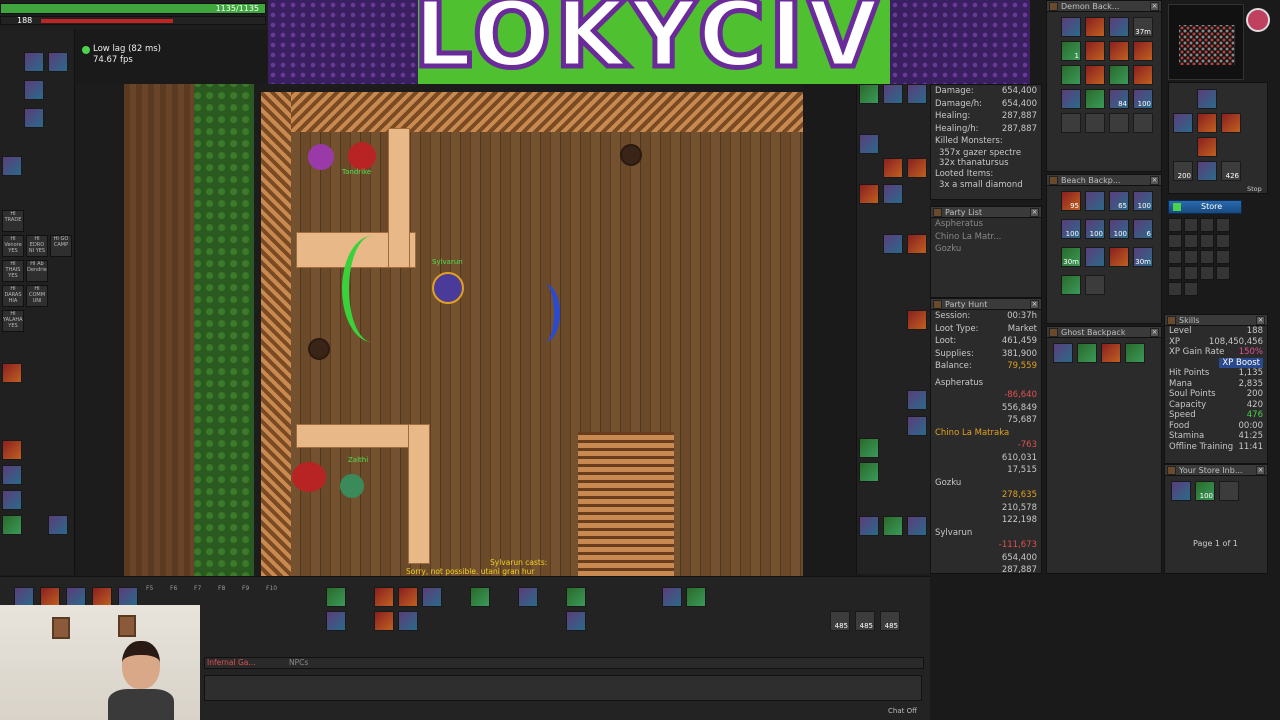 This screenshot has width=1280, height=720. I want to click on hotkey-button-abdendriel: HI Ab Dendriel, so click(37, 271).